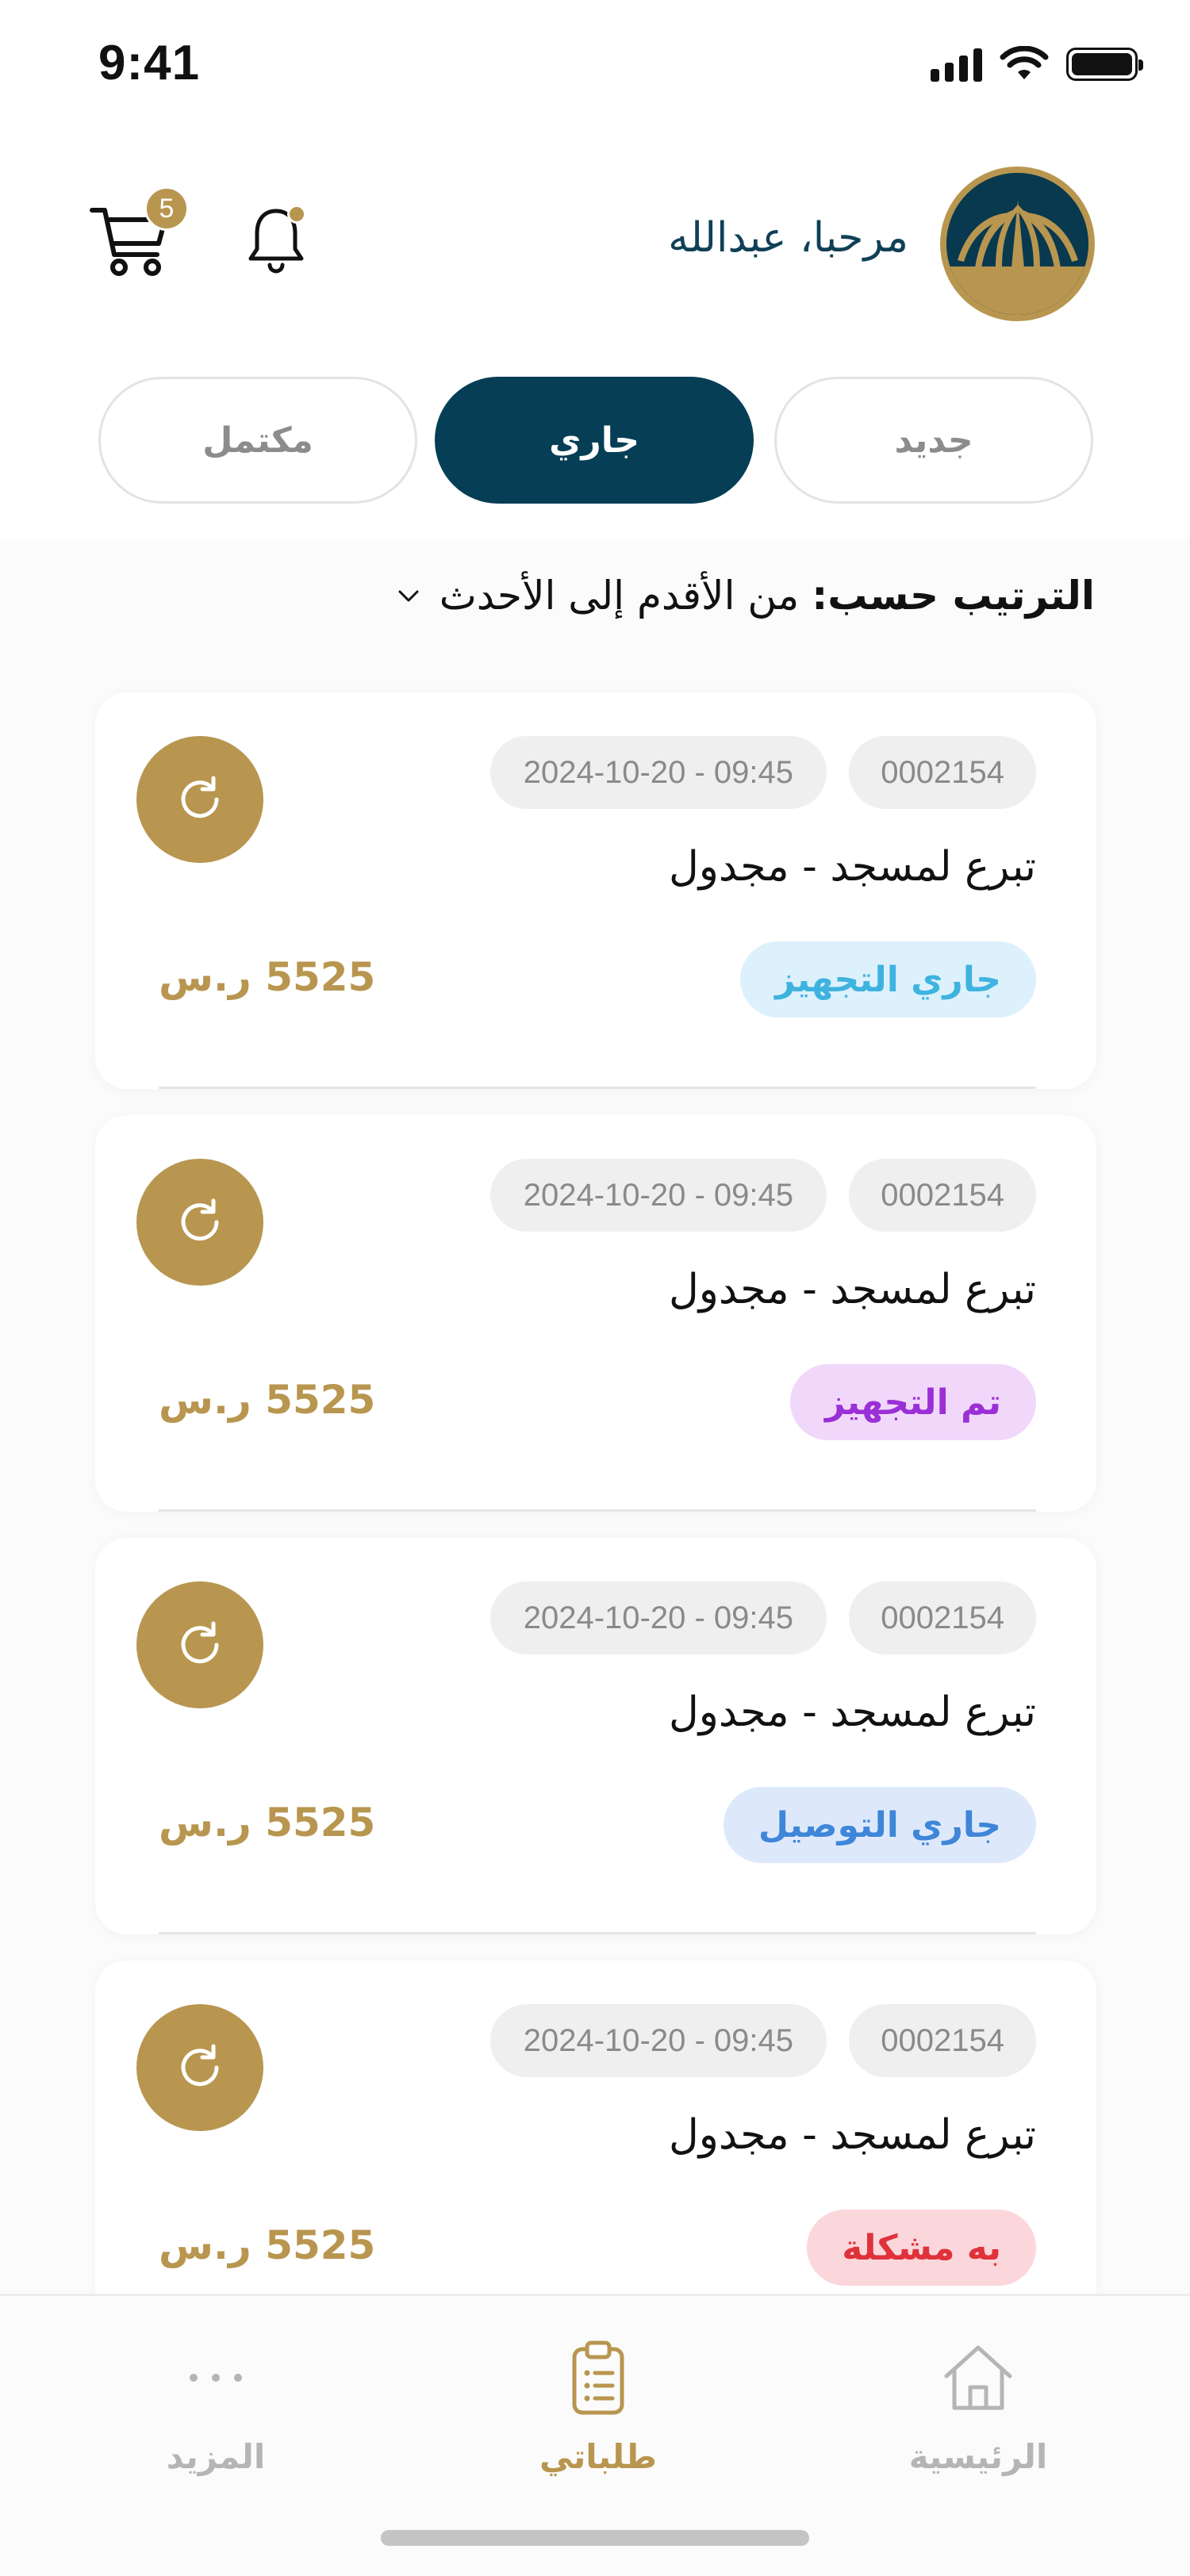 The height and width of the screenshot is (2576, 1190). What do you see at coordinates (216, 2457) in the screenshot?
I see `nav-more-label: المزيد` at bounding box center [216, 2457].